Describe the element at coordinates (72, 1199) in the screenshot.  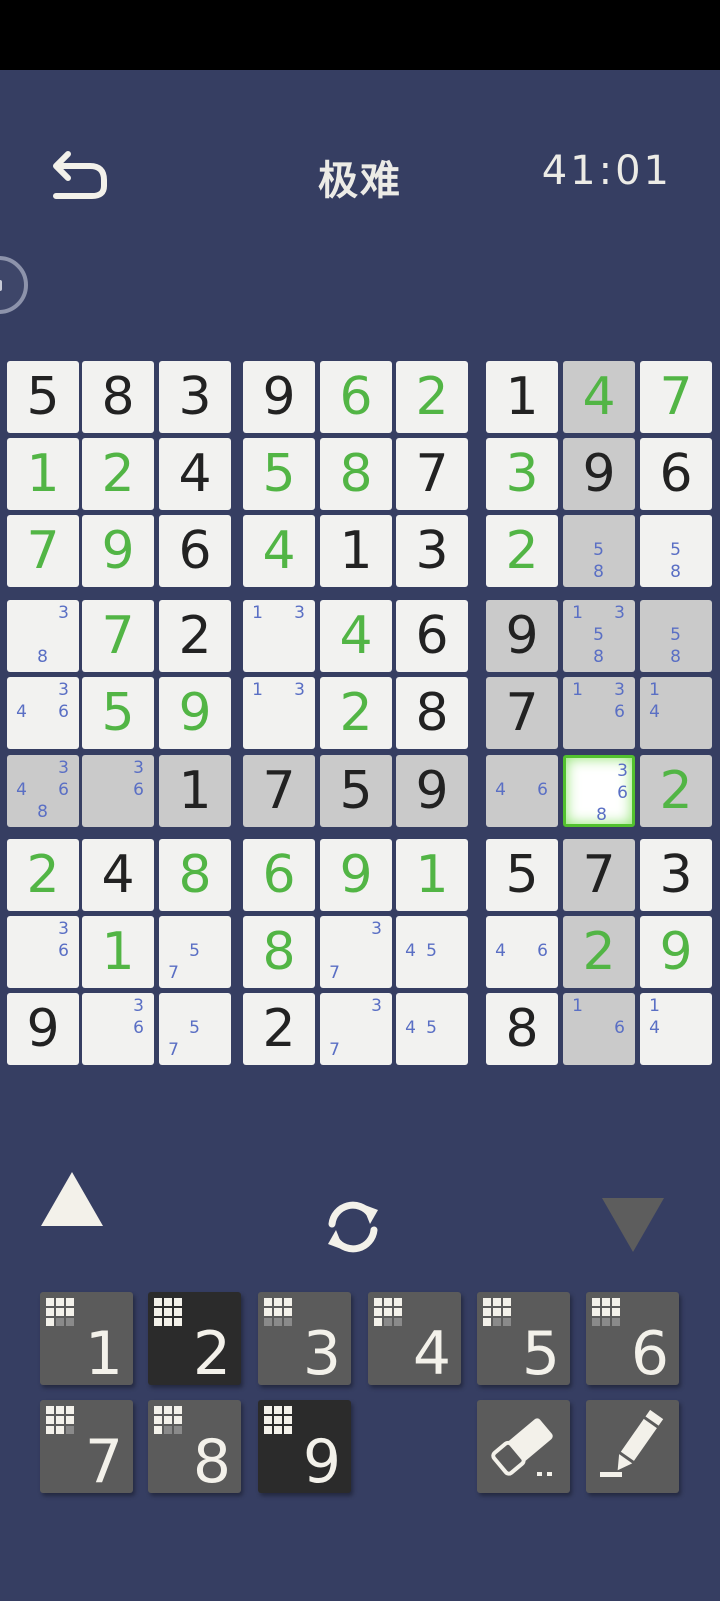
I see `previous-arrow-button` at that location.